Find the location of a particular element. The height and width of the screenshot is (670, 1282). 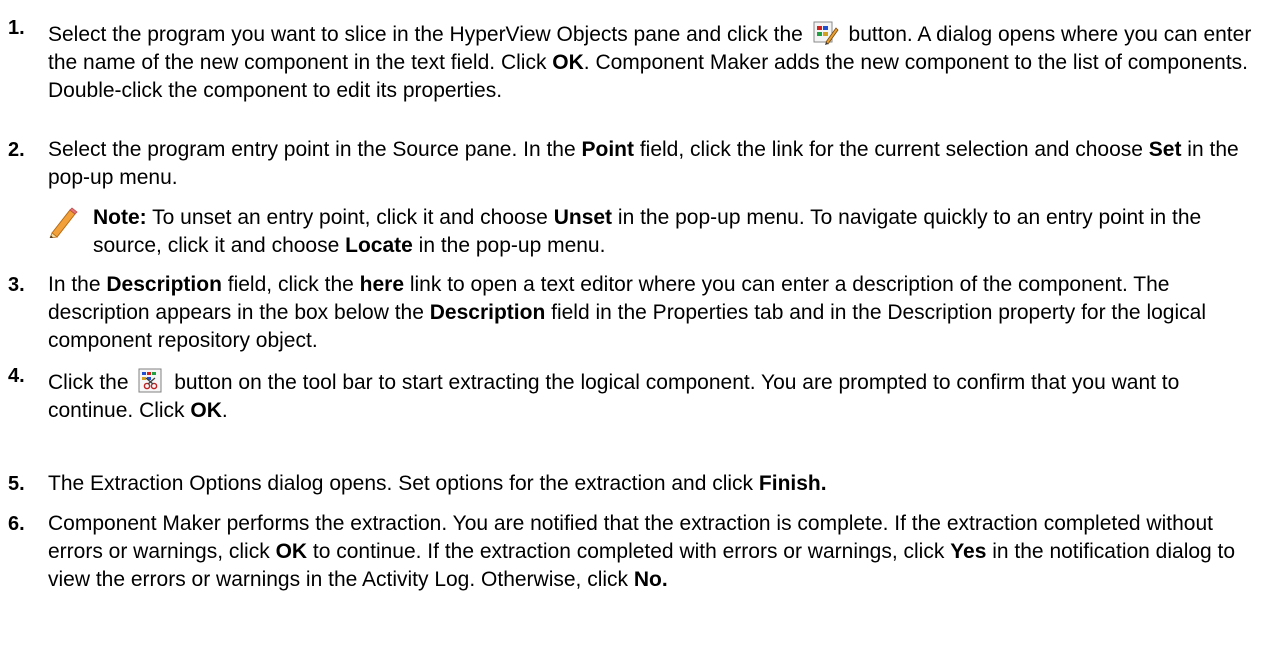

extract-component-icon is located at coordinates (151, 381).